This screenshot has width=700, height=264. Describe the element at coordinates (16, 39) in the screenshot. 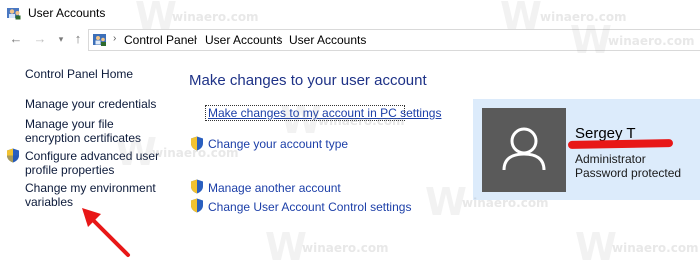

I see `arrow-left-icon: ←` at that location.